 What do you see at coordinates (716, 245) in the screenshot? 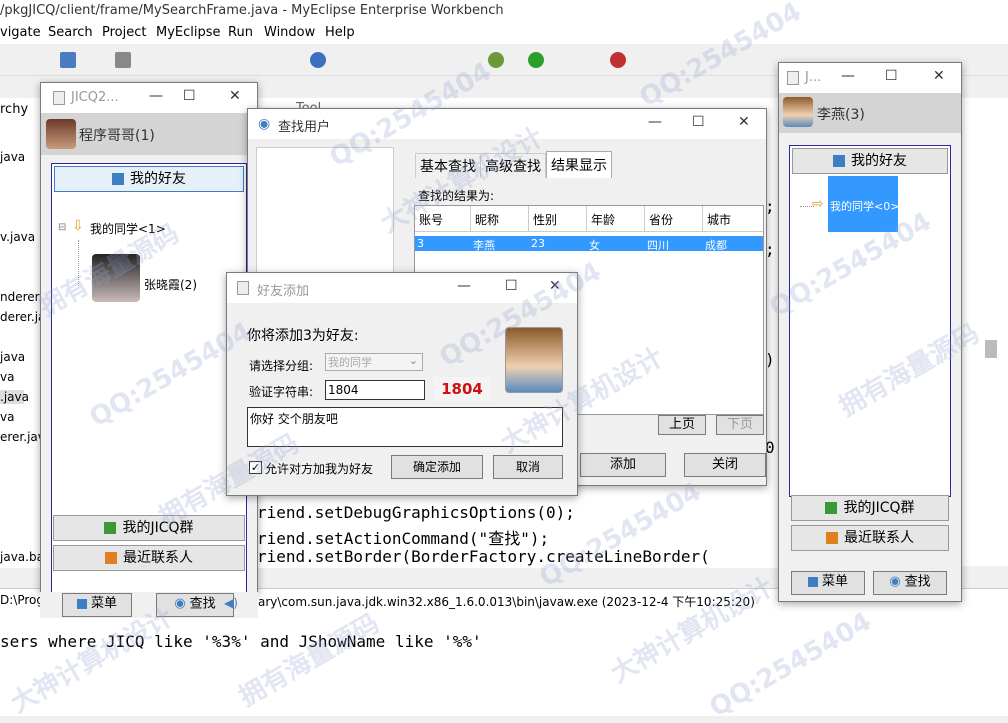
I see `cell: 成都` at bounding box center [716, 245].